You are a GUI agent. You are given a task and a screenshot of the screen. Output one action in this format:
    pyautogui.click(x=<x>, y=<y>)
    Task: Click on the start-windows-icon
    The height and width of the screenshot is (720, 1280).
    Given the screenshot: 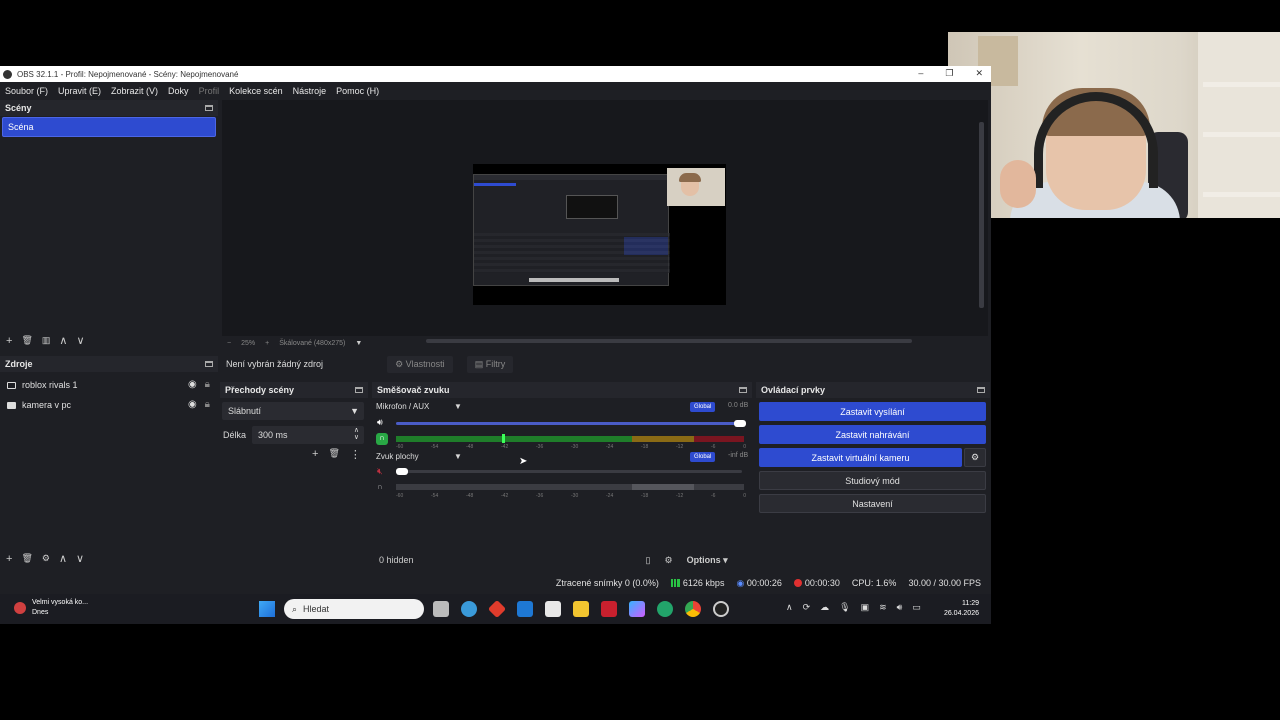 What is the action you would take?
    pyautogui.click(x=267, y=609)
    